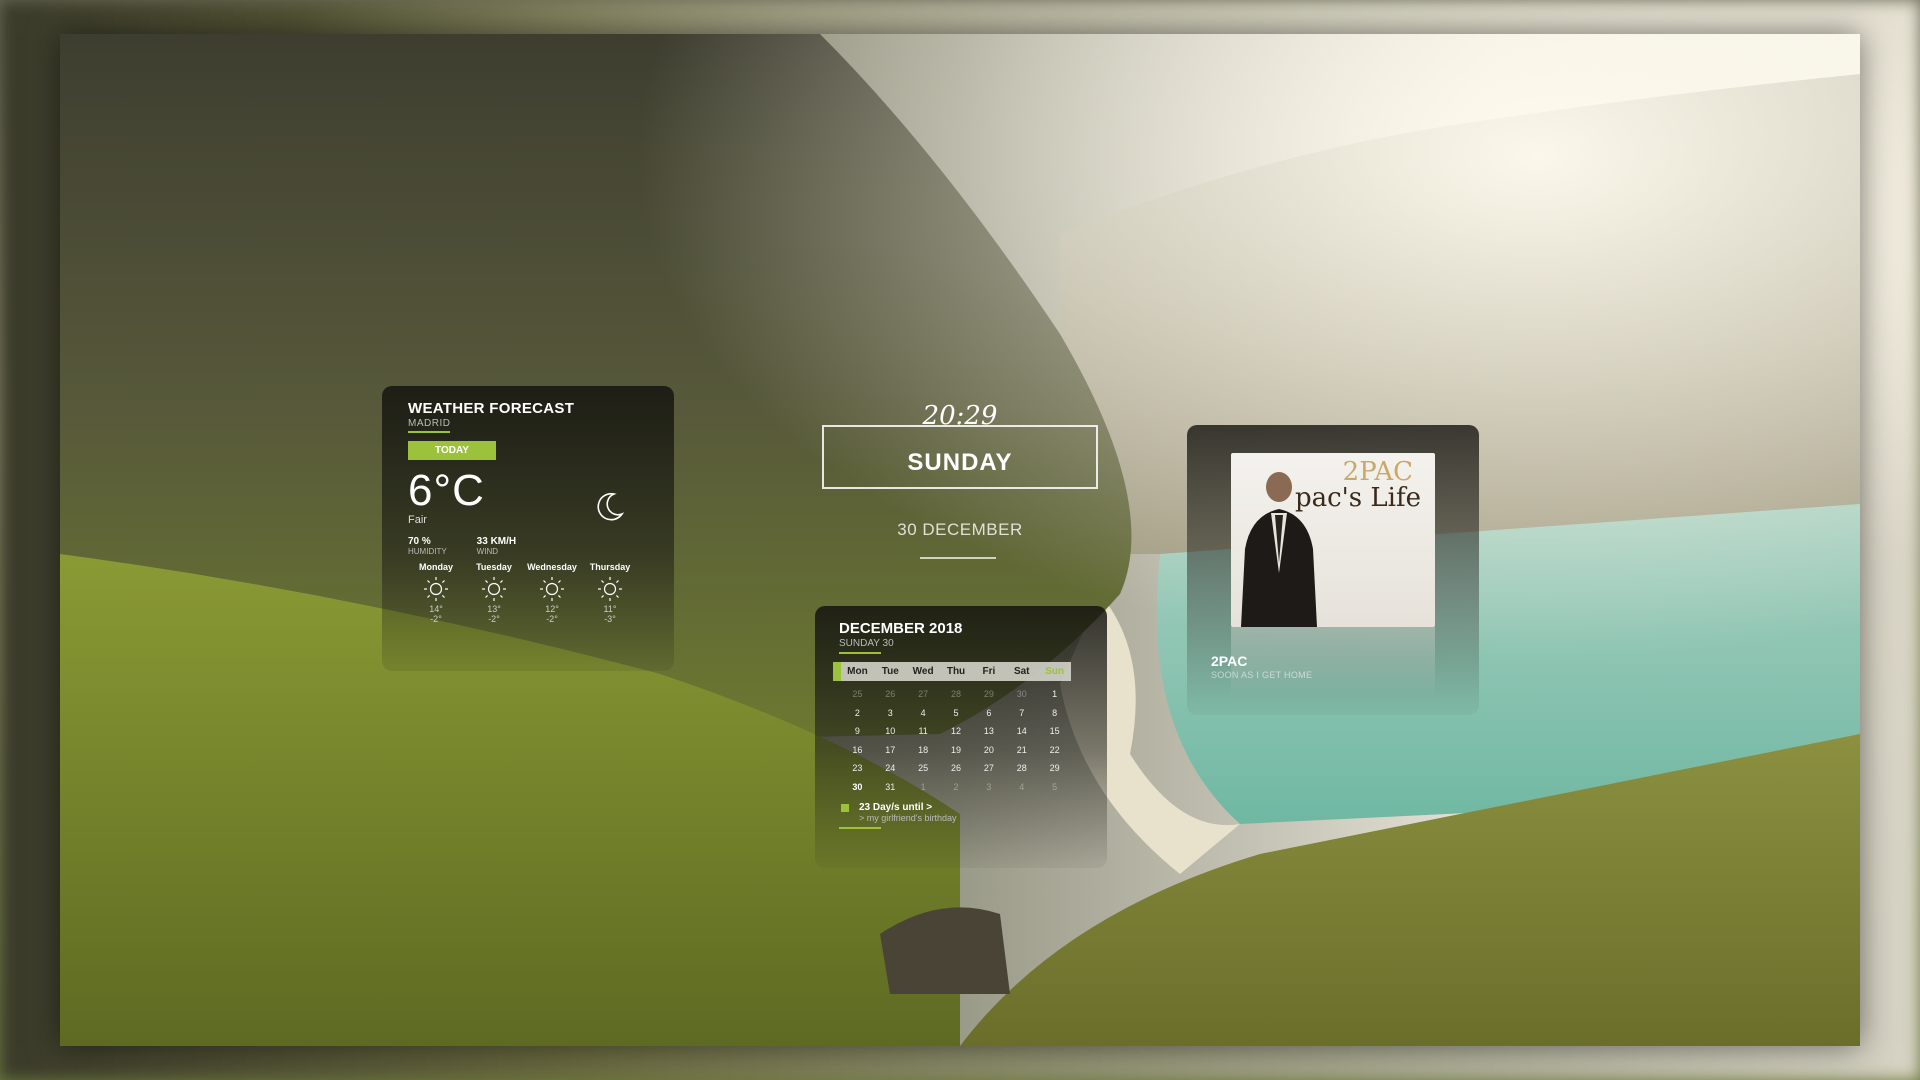 The image size is (1920, 1080). Describe the element at coordinates (1054, 750) in the screenshot. I see `calendar-day: 22` at that location.